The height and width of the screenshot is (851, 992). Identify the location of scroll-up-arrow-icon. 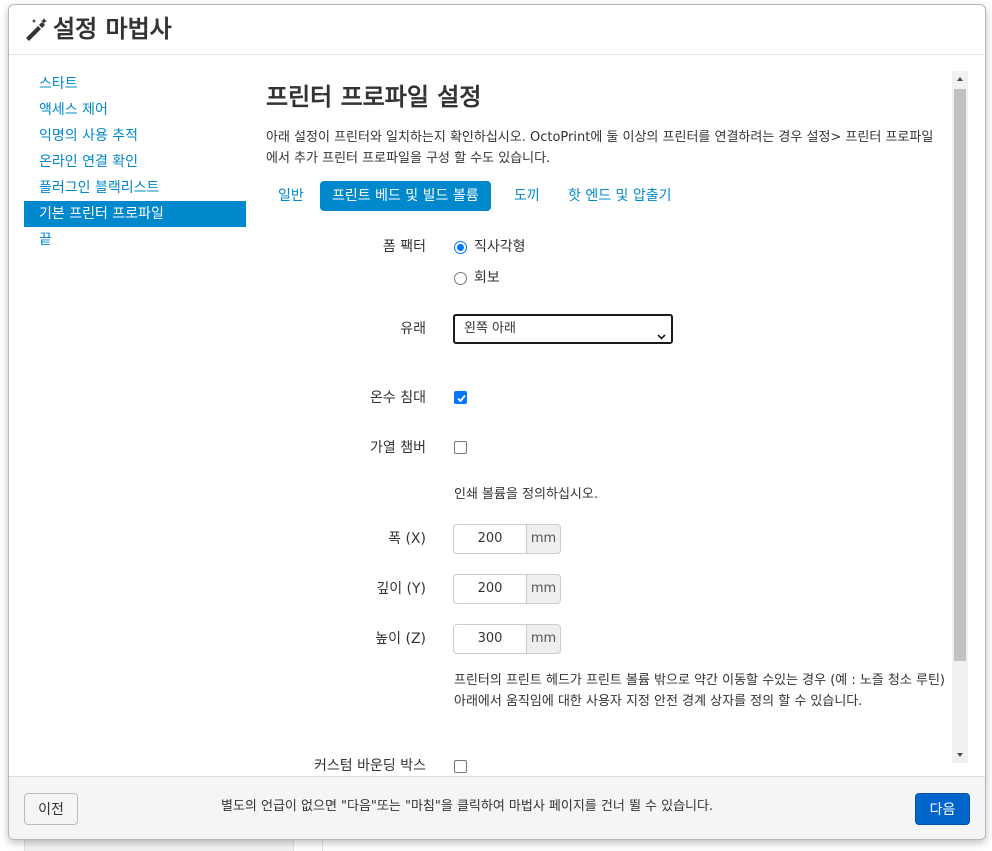
(960, 79).